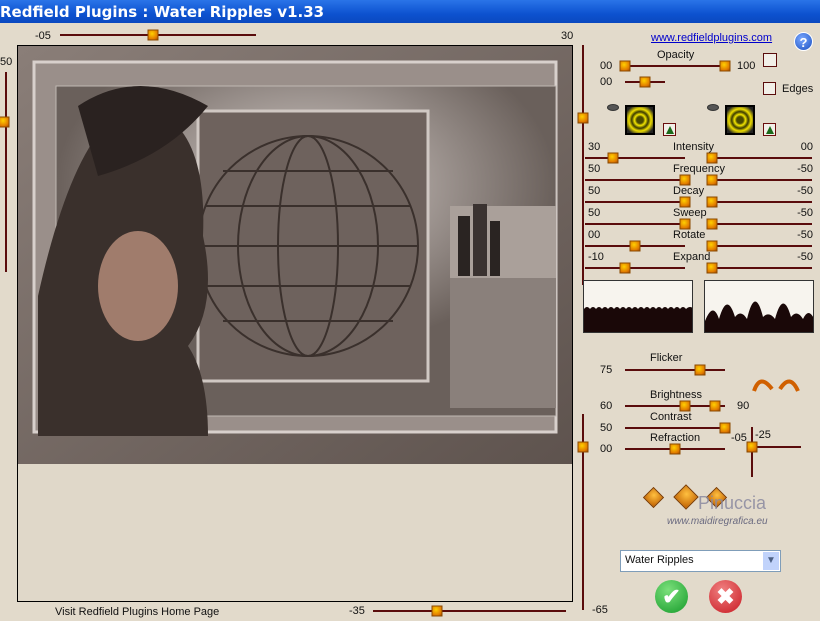 Image resolution: width=820 pixels, height=621 pixels. I want to click on cancel-button: ✖, so click(725, 596).